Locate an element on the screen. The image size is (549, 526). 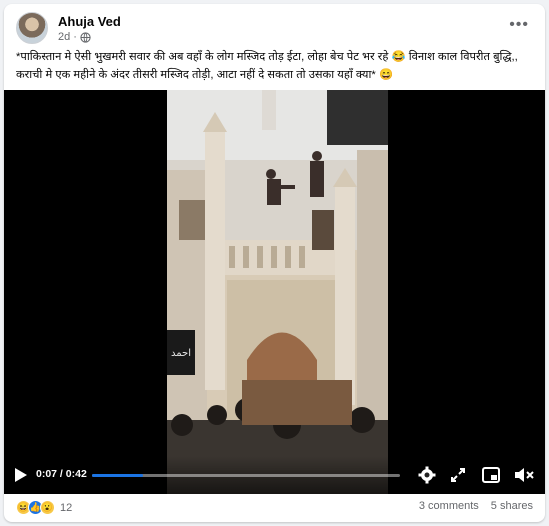
more-dots-icon: ••• is located at coordinates (519, 25).